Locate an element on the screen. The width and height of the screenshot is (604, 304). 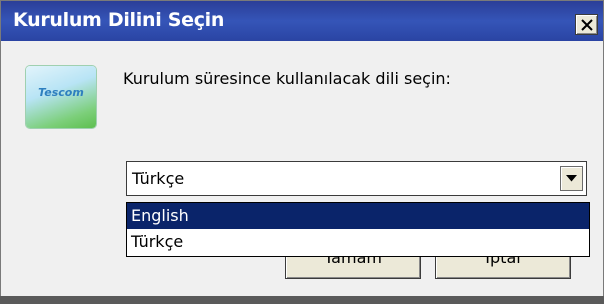
dropdown-option-turkce: Türkçe is located at coordinates (358, 242).